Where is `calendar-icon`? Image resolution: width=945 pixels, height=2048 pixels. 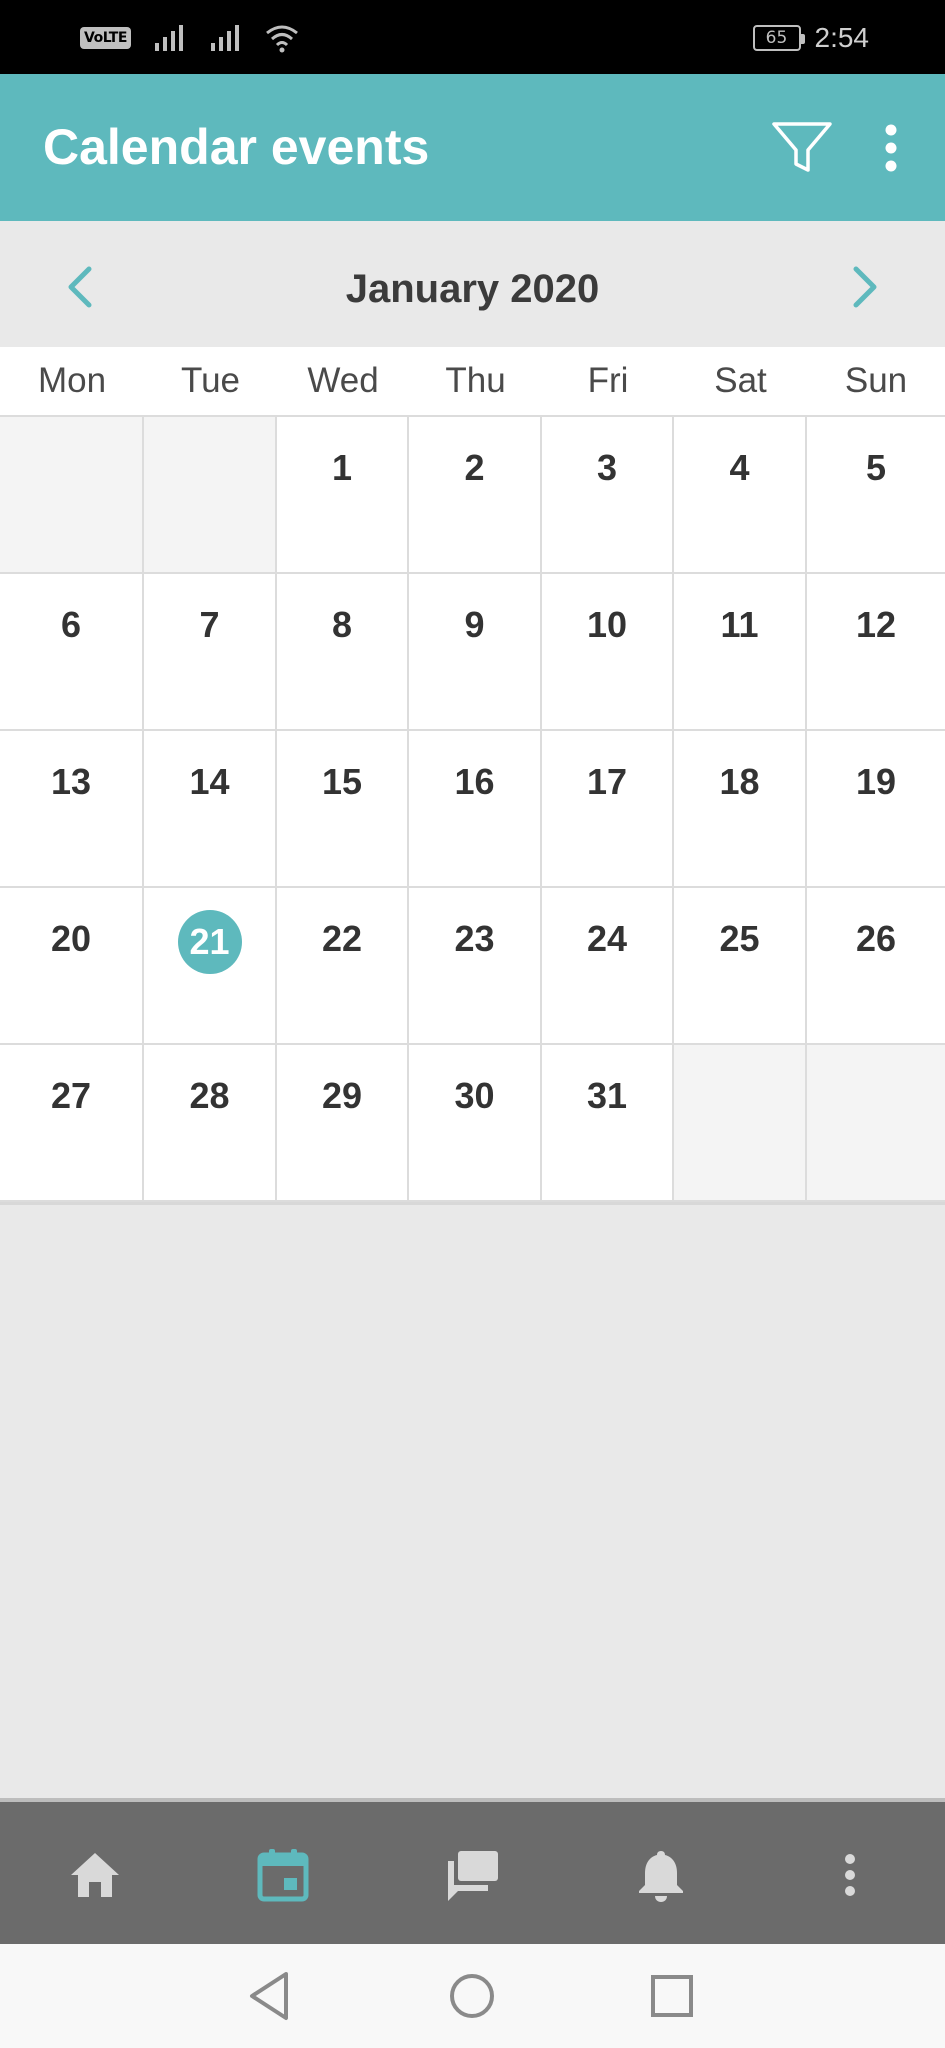 calendar-icon is located at coordinates (283, 1875).